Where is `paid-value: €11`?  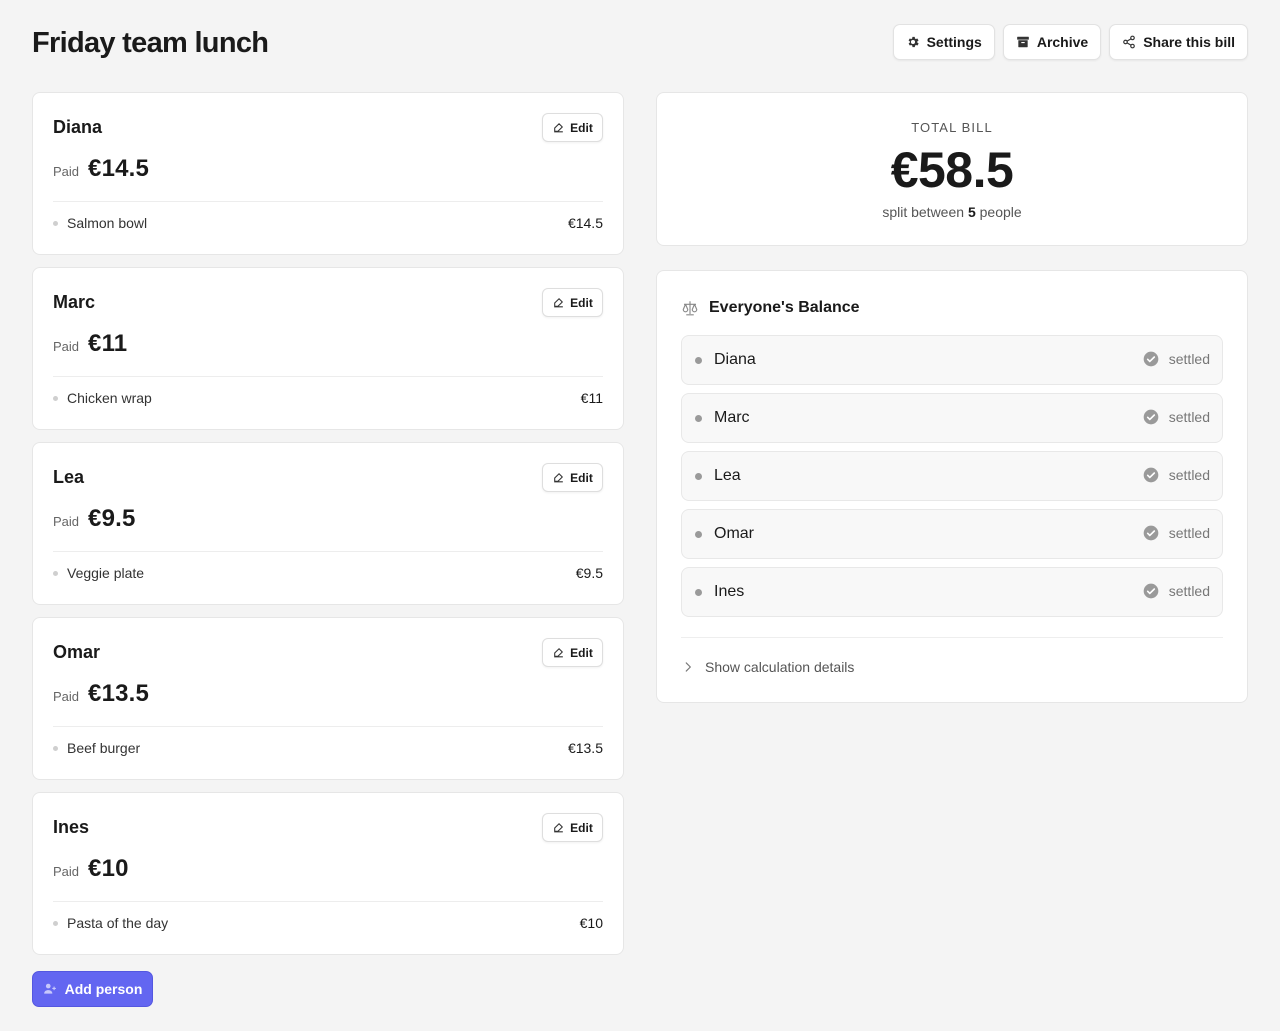 paid-value: €11 is located at coordinates (108, 343).